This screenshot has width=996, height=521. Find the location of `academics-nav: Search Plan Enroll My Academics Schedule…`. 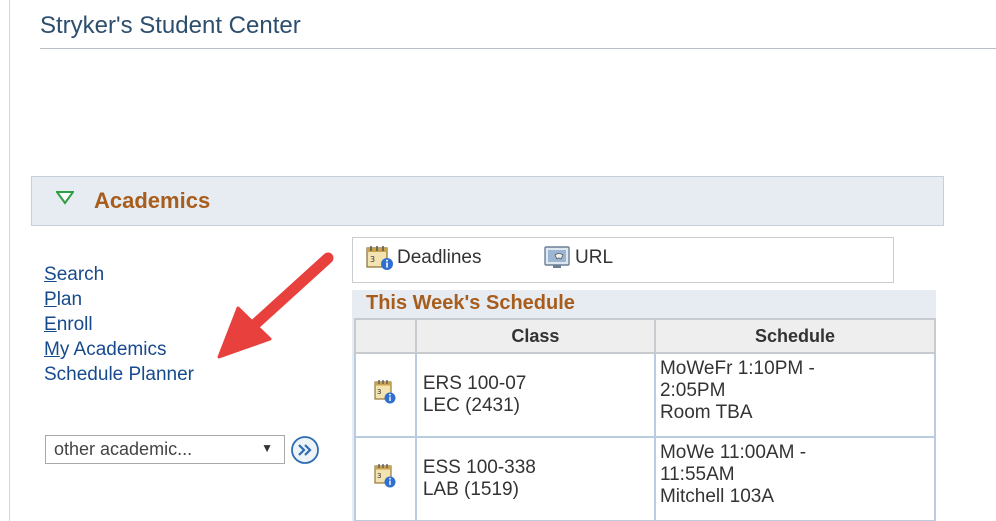

academics-nav: Search Plan Enroll My Academics Schedule… is located at coordinates (119, 324).